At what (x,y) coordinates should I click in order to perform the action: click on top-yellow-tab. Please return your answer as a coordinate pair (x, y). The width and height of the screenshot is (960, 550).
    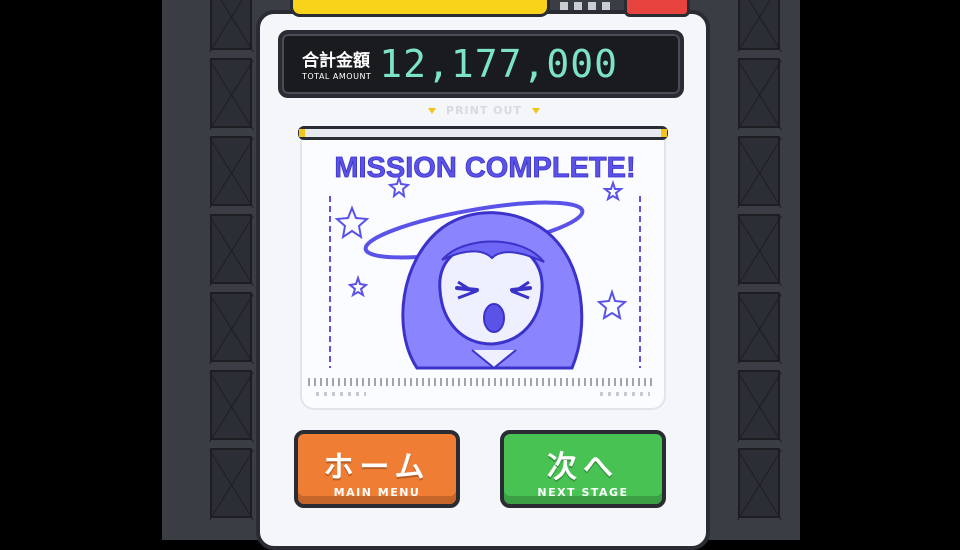
    Looking at the image, I should click on (420, 8).